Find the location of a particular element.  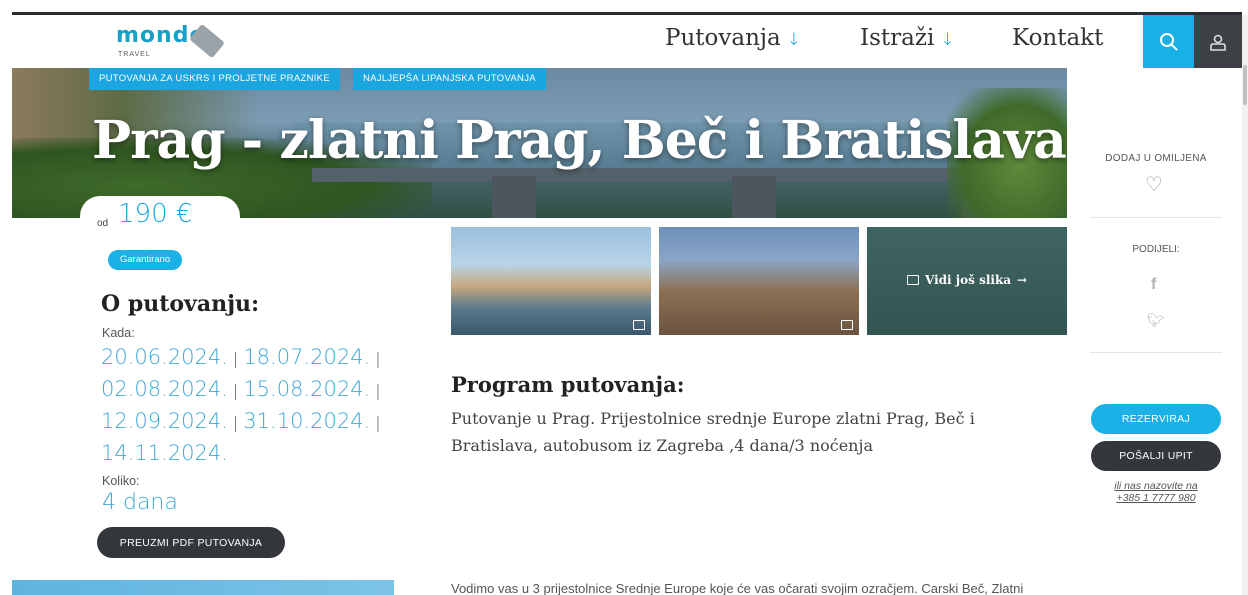

page-title: Prag - zlatni Prag, Beč i Bratislava is located at coordinates (579, 140).